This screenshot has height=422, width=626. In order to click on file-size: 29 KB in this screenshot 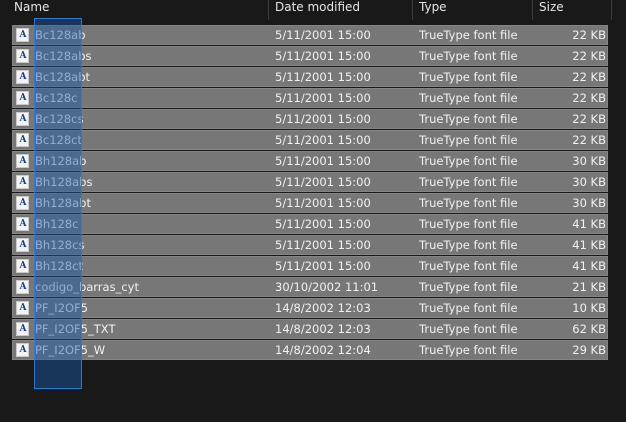, I will do `click(589, 350)`.